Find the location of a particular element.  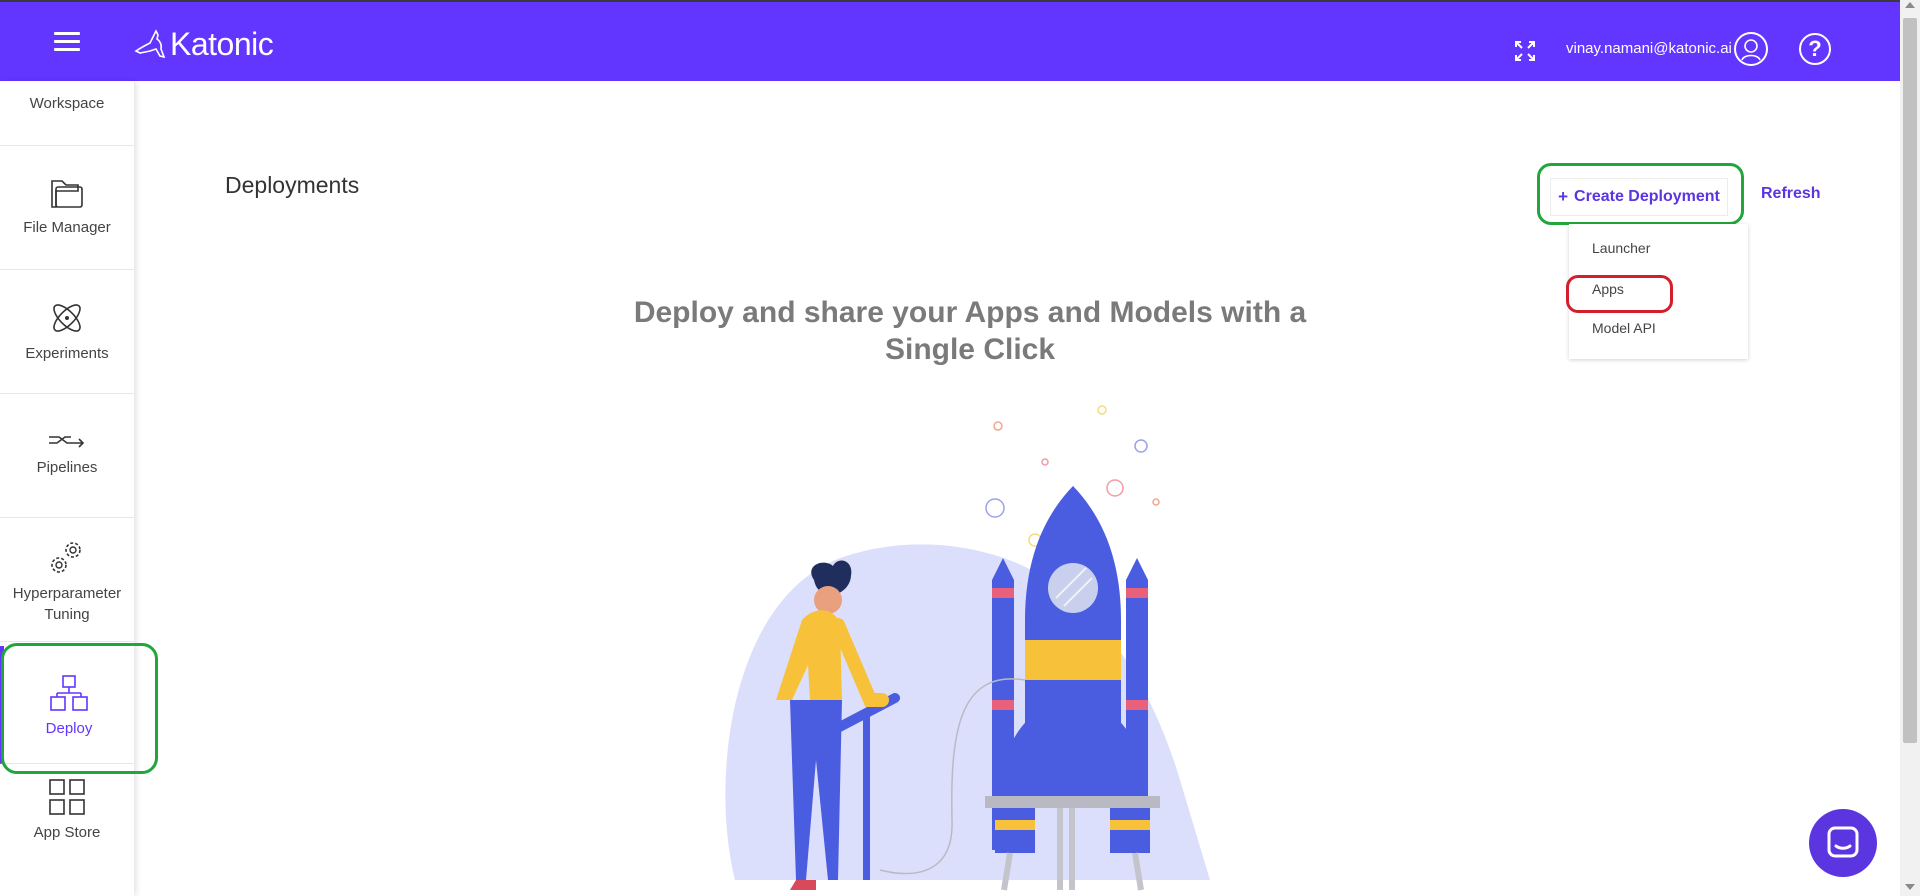

chat-launcher-button is located at coordinates (1843, 843).